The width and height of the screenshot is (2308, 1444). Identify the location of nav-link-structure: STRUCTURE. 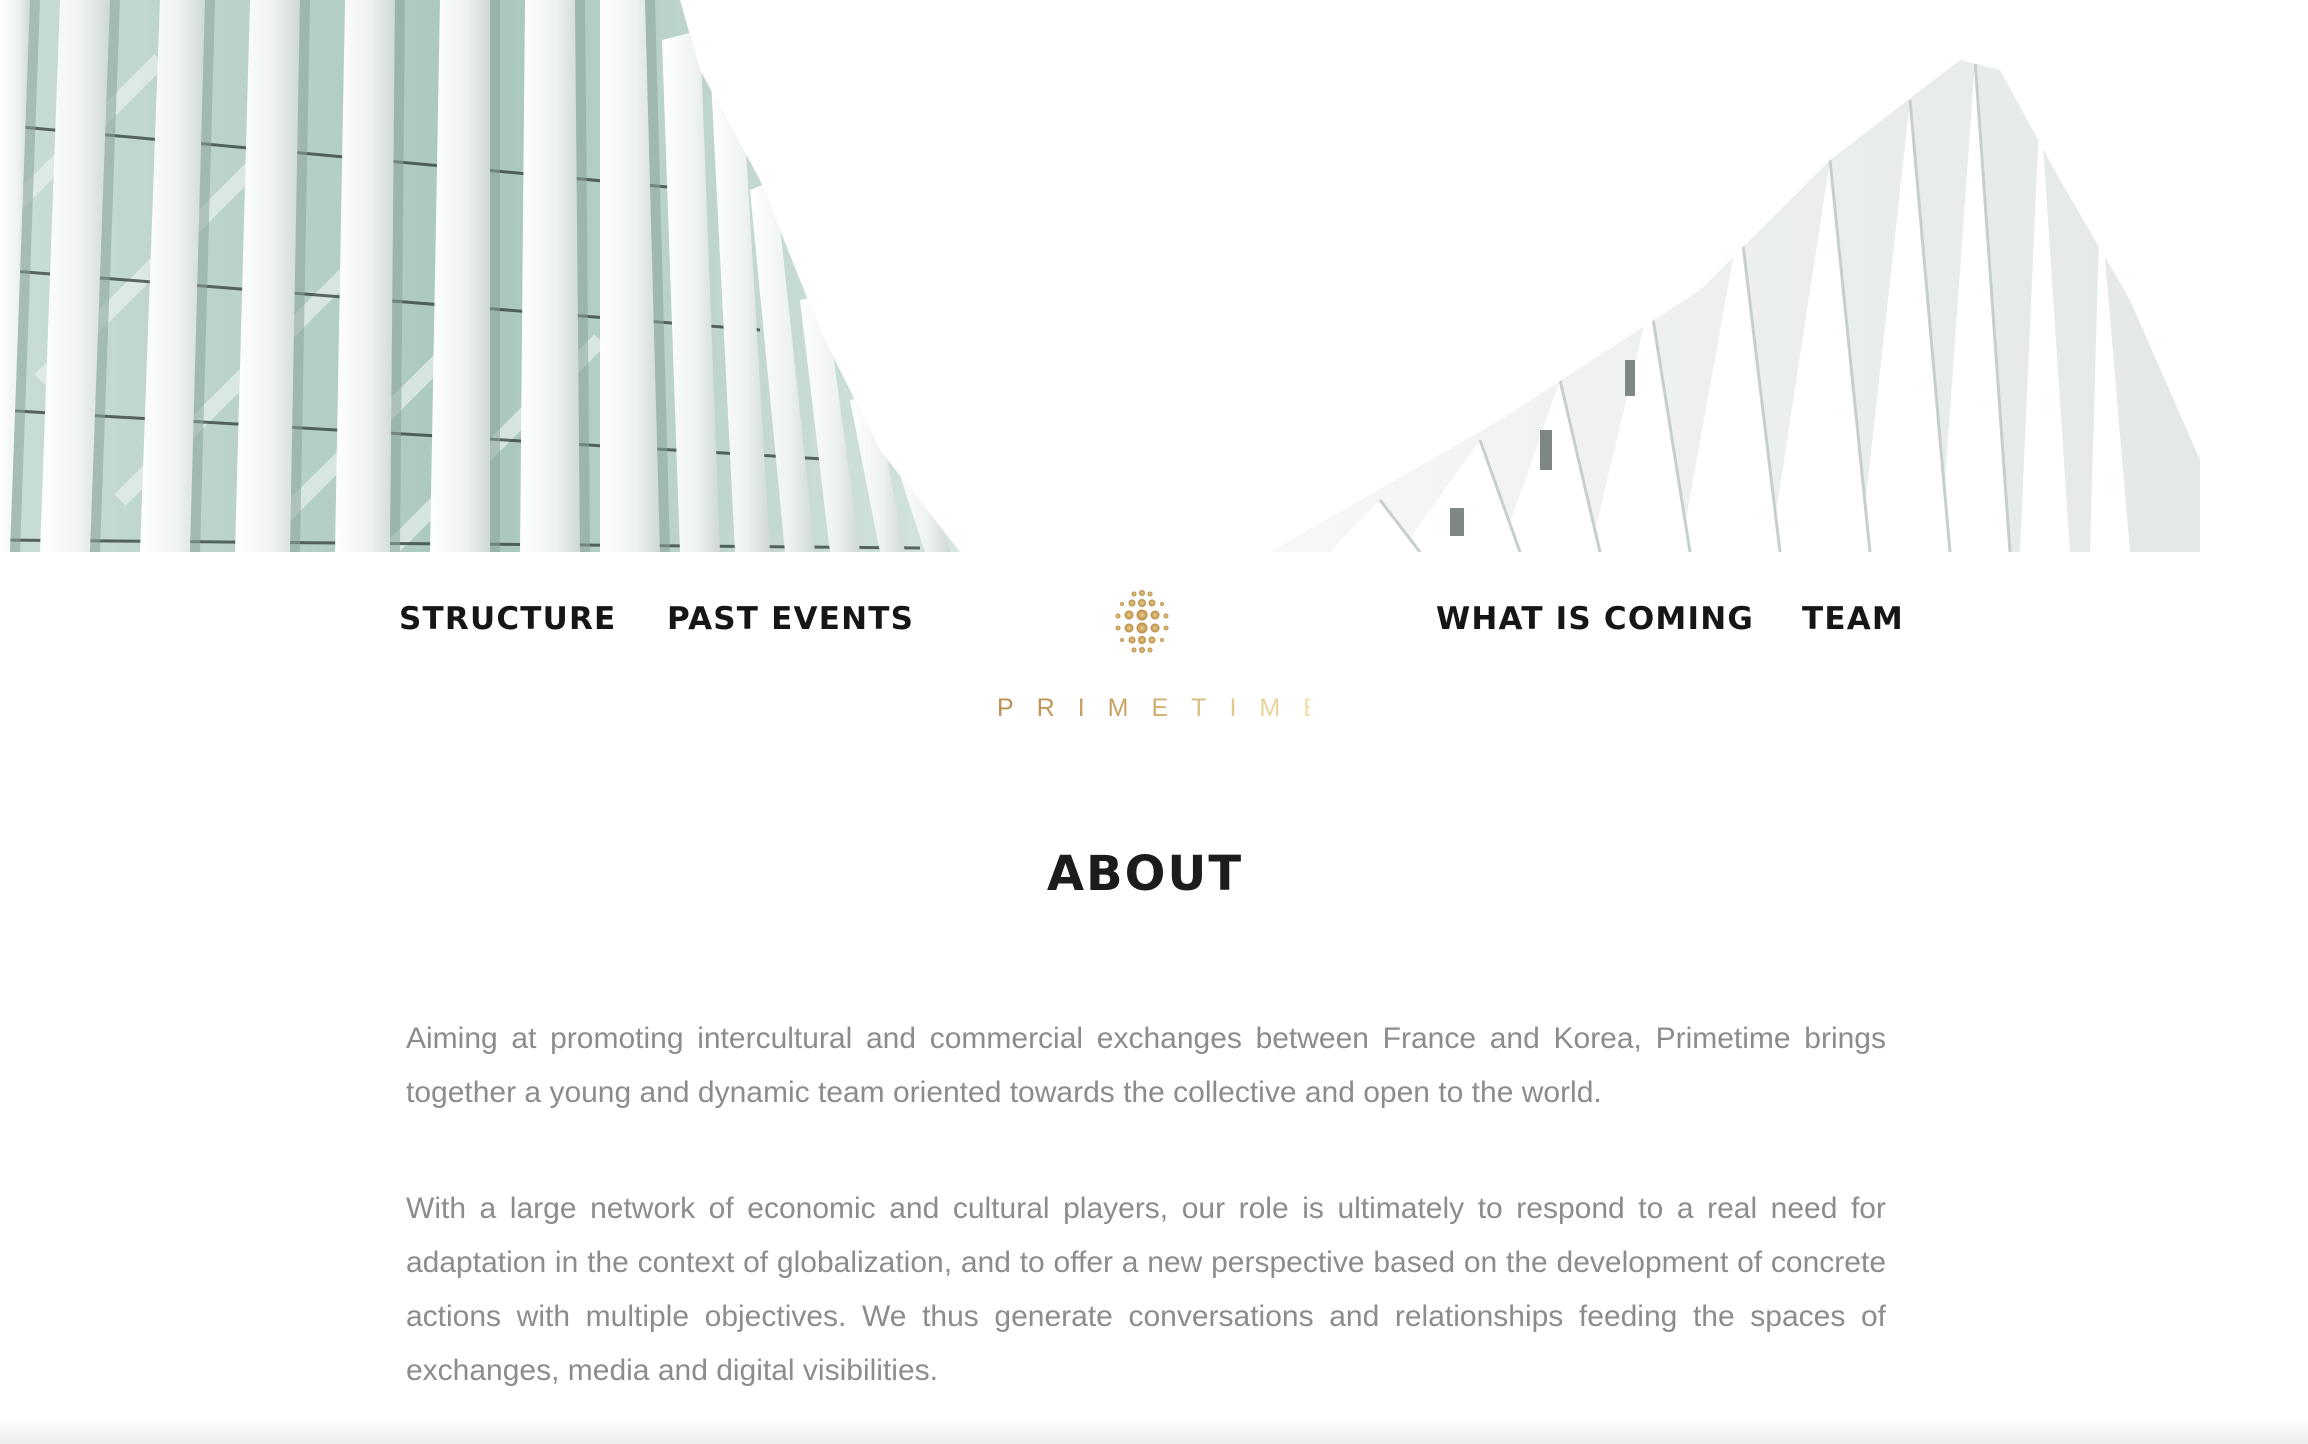
(507, 619).